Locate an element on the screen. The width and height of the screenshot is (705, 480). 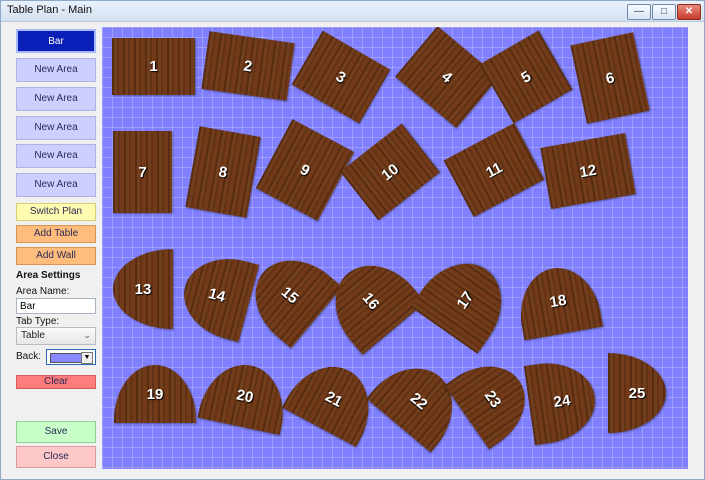
back-label: Back: is located at coordinates (29, 356).